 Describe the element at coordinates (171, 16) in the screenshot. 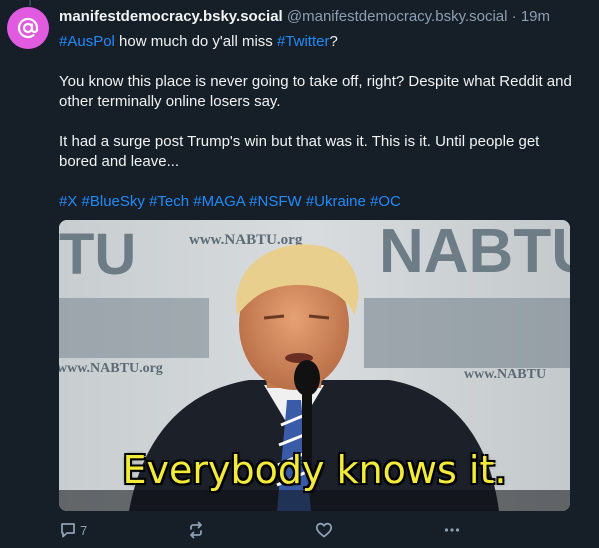

I see `display-name: manifestdemocracy.bsky.social` at that location.